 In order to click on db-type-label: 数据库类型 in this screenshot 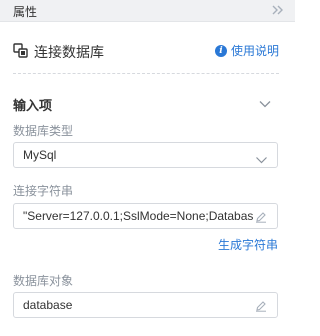, I will do `click(43, 131)`.